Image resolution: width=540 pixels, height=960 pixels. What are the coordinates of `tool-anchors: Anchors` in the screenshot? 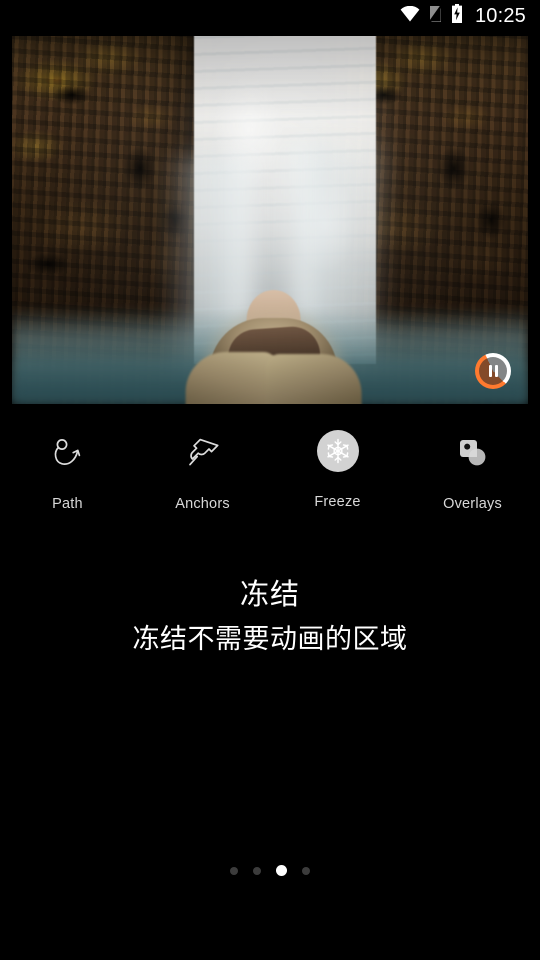 It's located at (202, 471).